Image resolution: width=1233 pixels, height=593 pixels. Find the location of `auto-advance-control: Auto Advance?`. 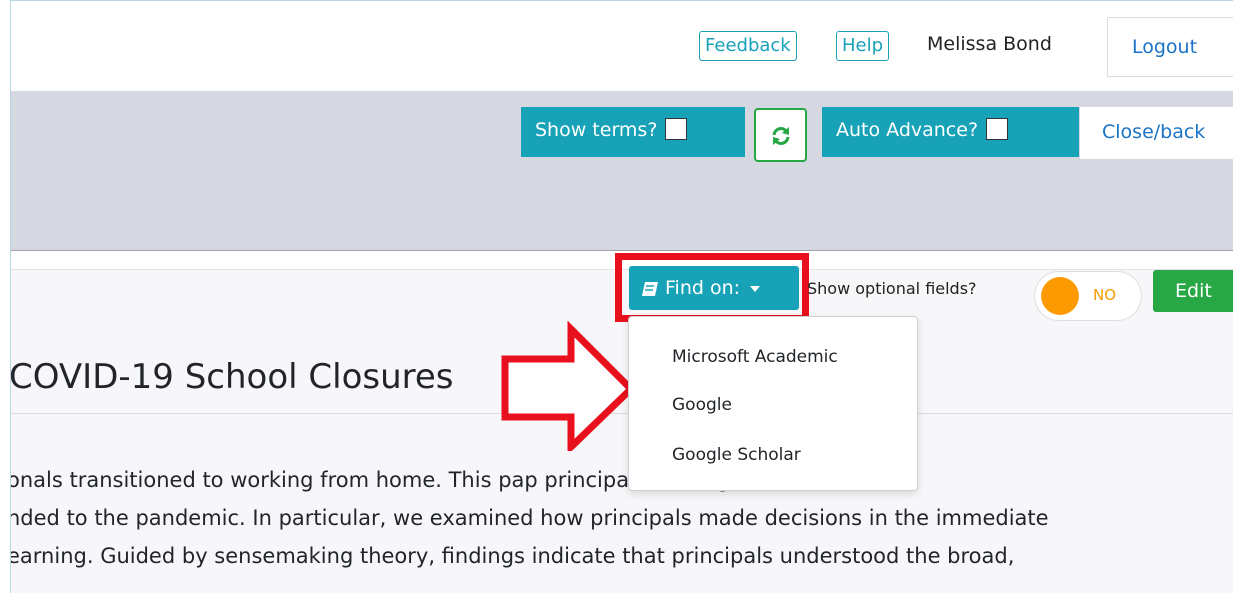

auto-advance-control: Auto Advance? is located at coordinates (950, 132).